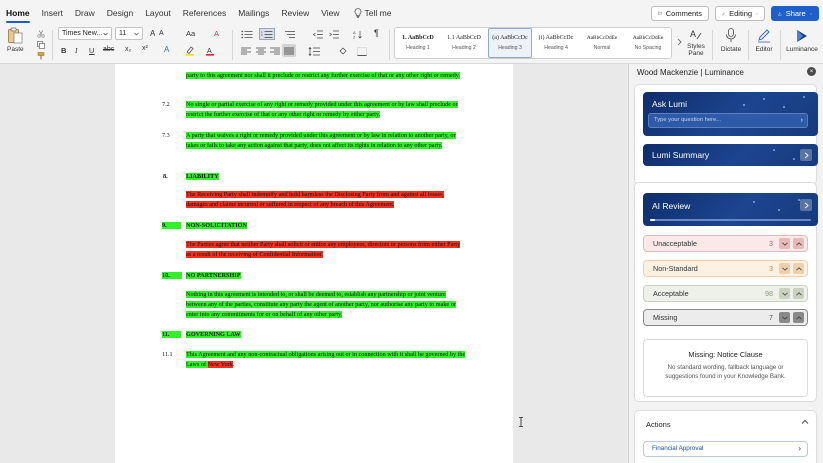  What do you see at coordinates (358, 34) in the screenshot?
I see `sort-icon: AZ` at bounding box center [358, 34].